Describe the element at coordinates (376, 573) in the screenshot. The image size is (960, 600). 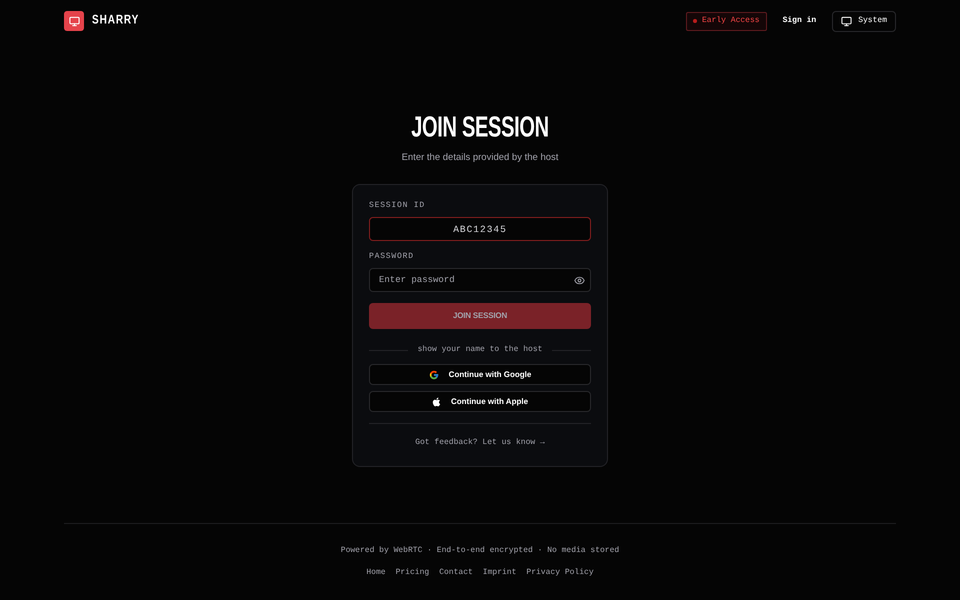
I see `footer-link: Home` at that location.